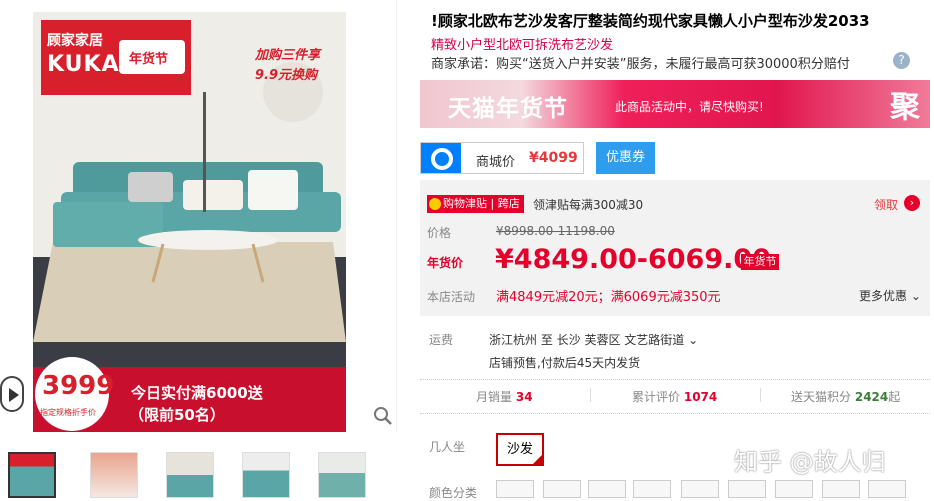 The width and height of the screenshot is (934, 501). What do you see at coordinates (625, 158) in the screenshot?
I see `coupon-button: 优惠券` at bounding box center [625, 158].